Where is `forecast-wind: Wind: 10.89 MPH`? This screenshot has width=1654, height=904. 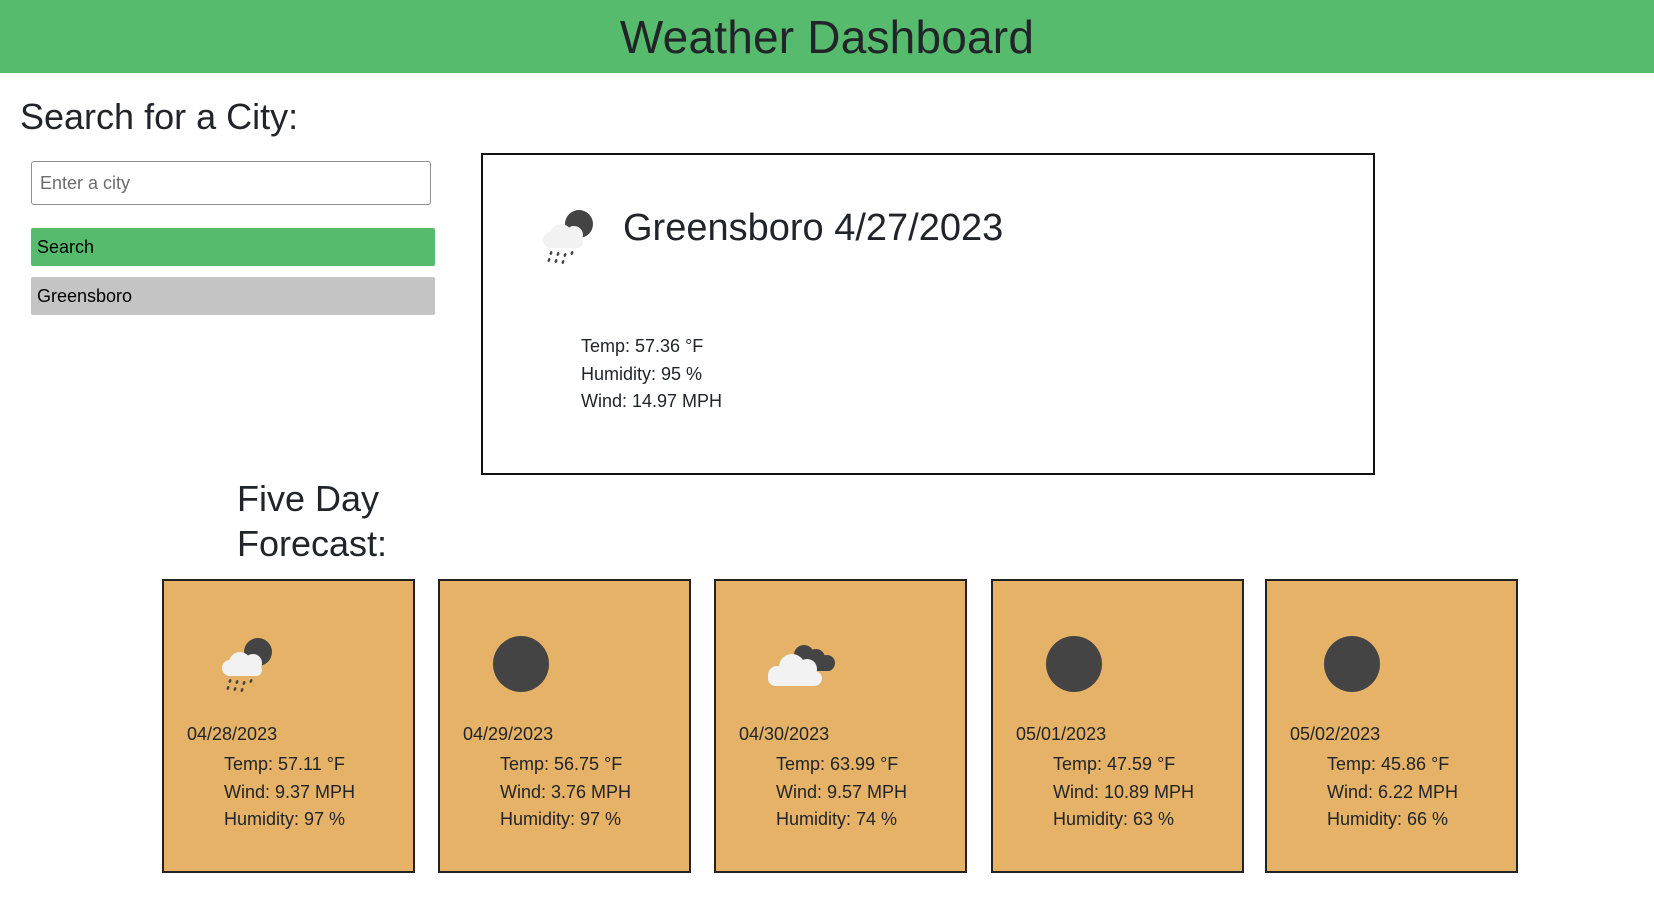
forecast-wind: Wind: 10.89 MPH is located at coordinates (1124, 791).